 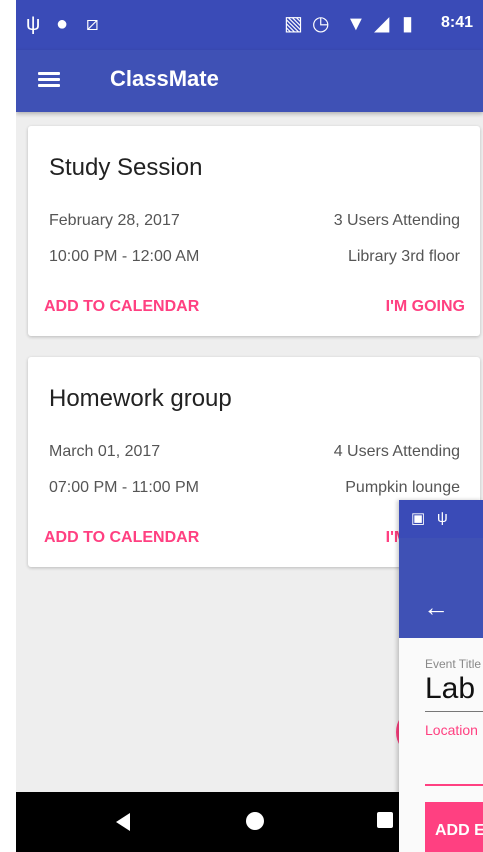 I want to click on arrow-back-icon: ←, so click(x=436, y=607).